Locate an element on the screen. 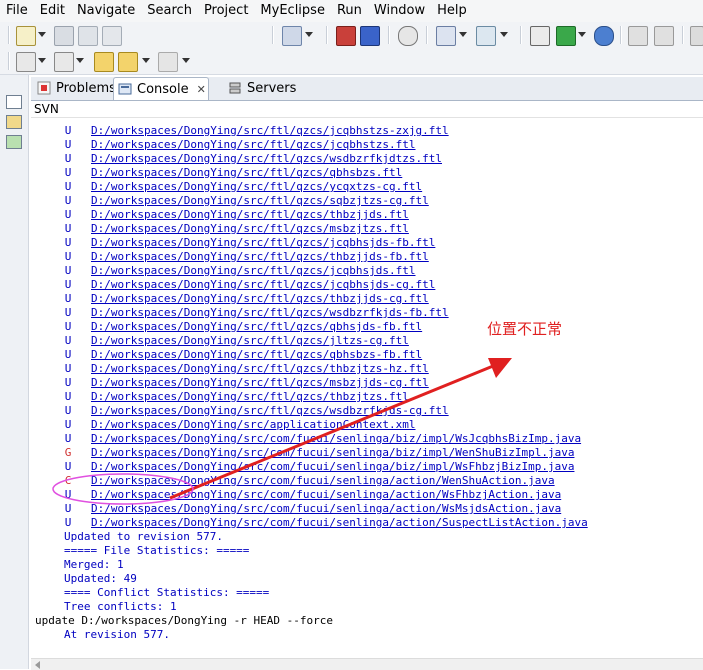  server-icon is located at coordinates (408, 36).